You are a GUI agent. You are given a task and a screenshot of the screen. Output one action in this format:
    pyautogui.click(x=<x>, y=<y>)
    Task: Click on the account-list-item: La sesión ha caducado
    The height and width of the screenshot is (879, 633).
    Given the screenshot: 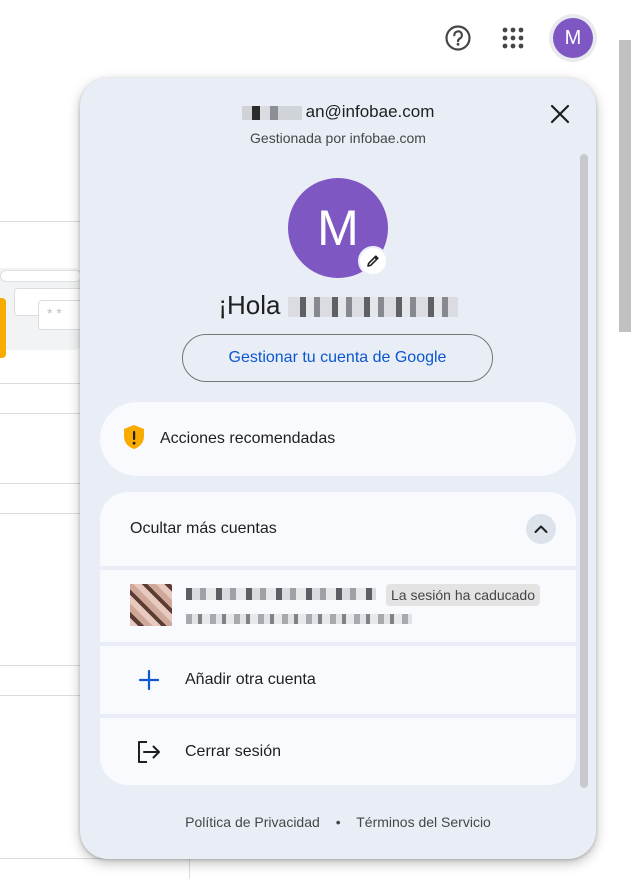 What is the action you would take?
    pyautogui.click(x=338, y=606)
    